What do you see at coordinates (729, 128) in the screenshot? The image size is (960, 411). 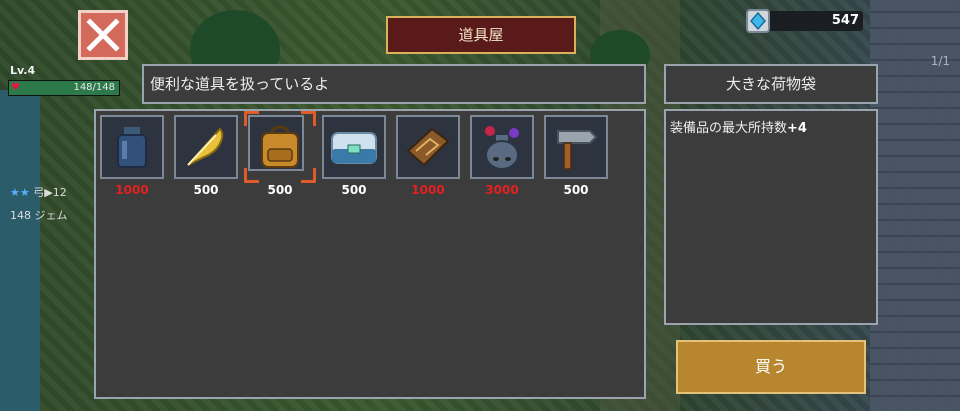 I see `description-text: 装備品の最大所持数` at bounding box center [729, 128].